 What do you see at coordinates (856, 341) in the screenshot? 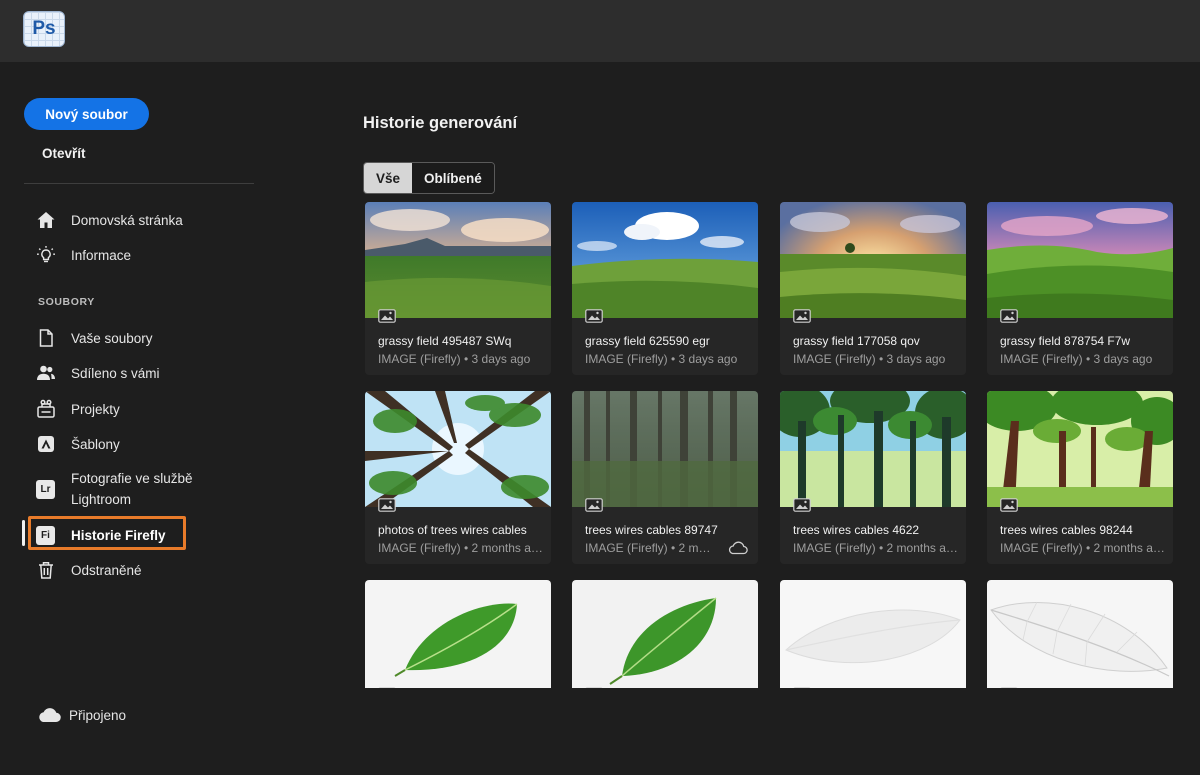
I see `card-title: grassy field 177058 qov` at bounding box center [856, 341].